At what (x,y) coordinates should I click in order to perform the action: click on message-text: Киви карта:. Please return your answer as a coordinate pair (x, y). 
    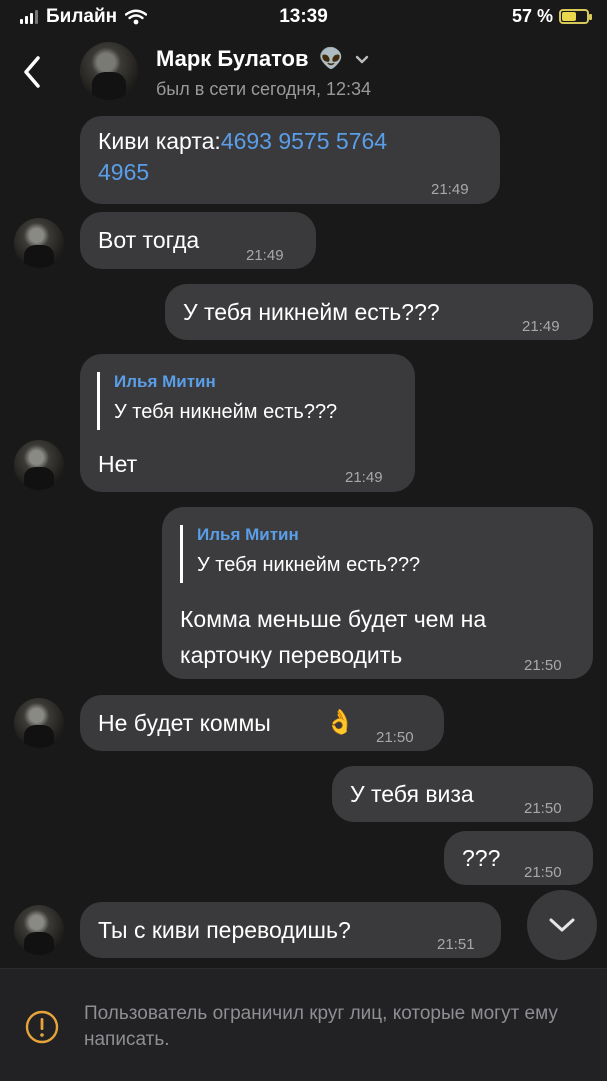
    Looking at the image, I should click on (159, 141).